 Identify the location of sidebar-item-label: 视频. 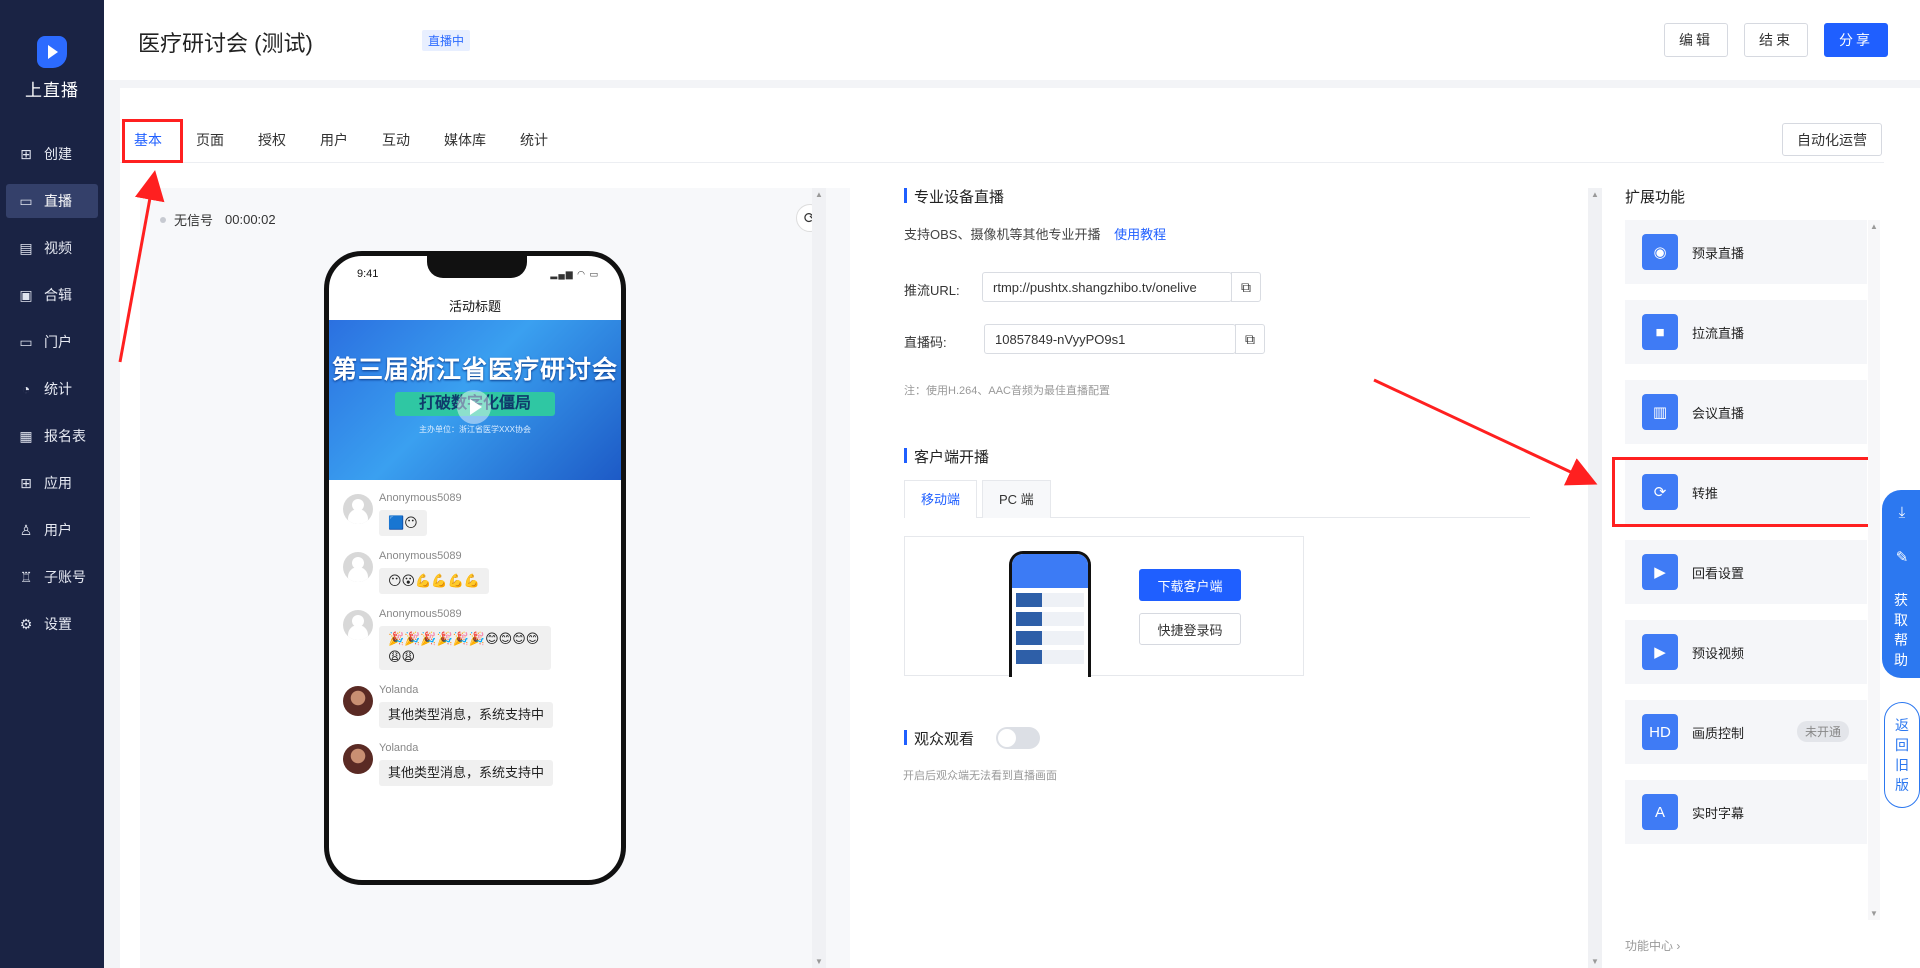
(58, 248).